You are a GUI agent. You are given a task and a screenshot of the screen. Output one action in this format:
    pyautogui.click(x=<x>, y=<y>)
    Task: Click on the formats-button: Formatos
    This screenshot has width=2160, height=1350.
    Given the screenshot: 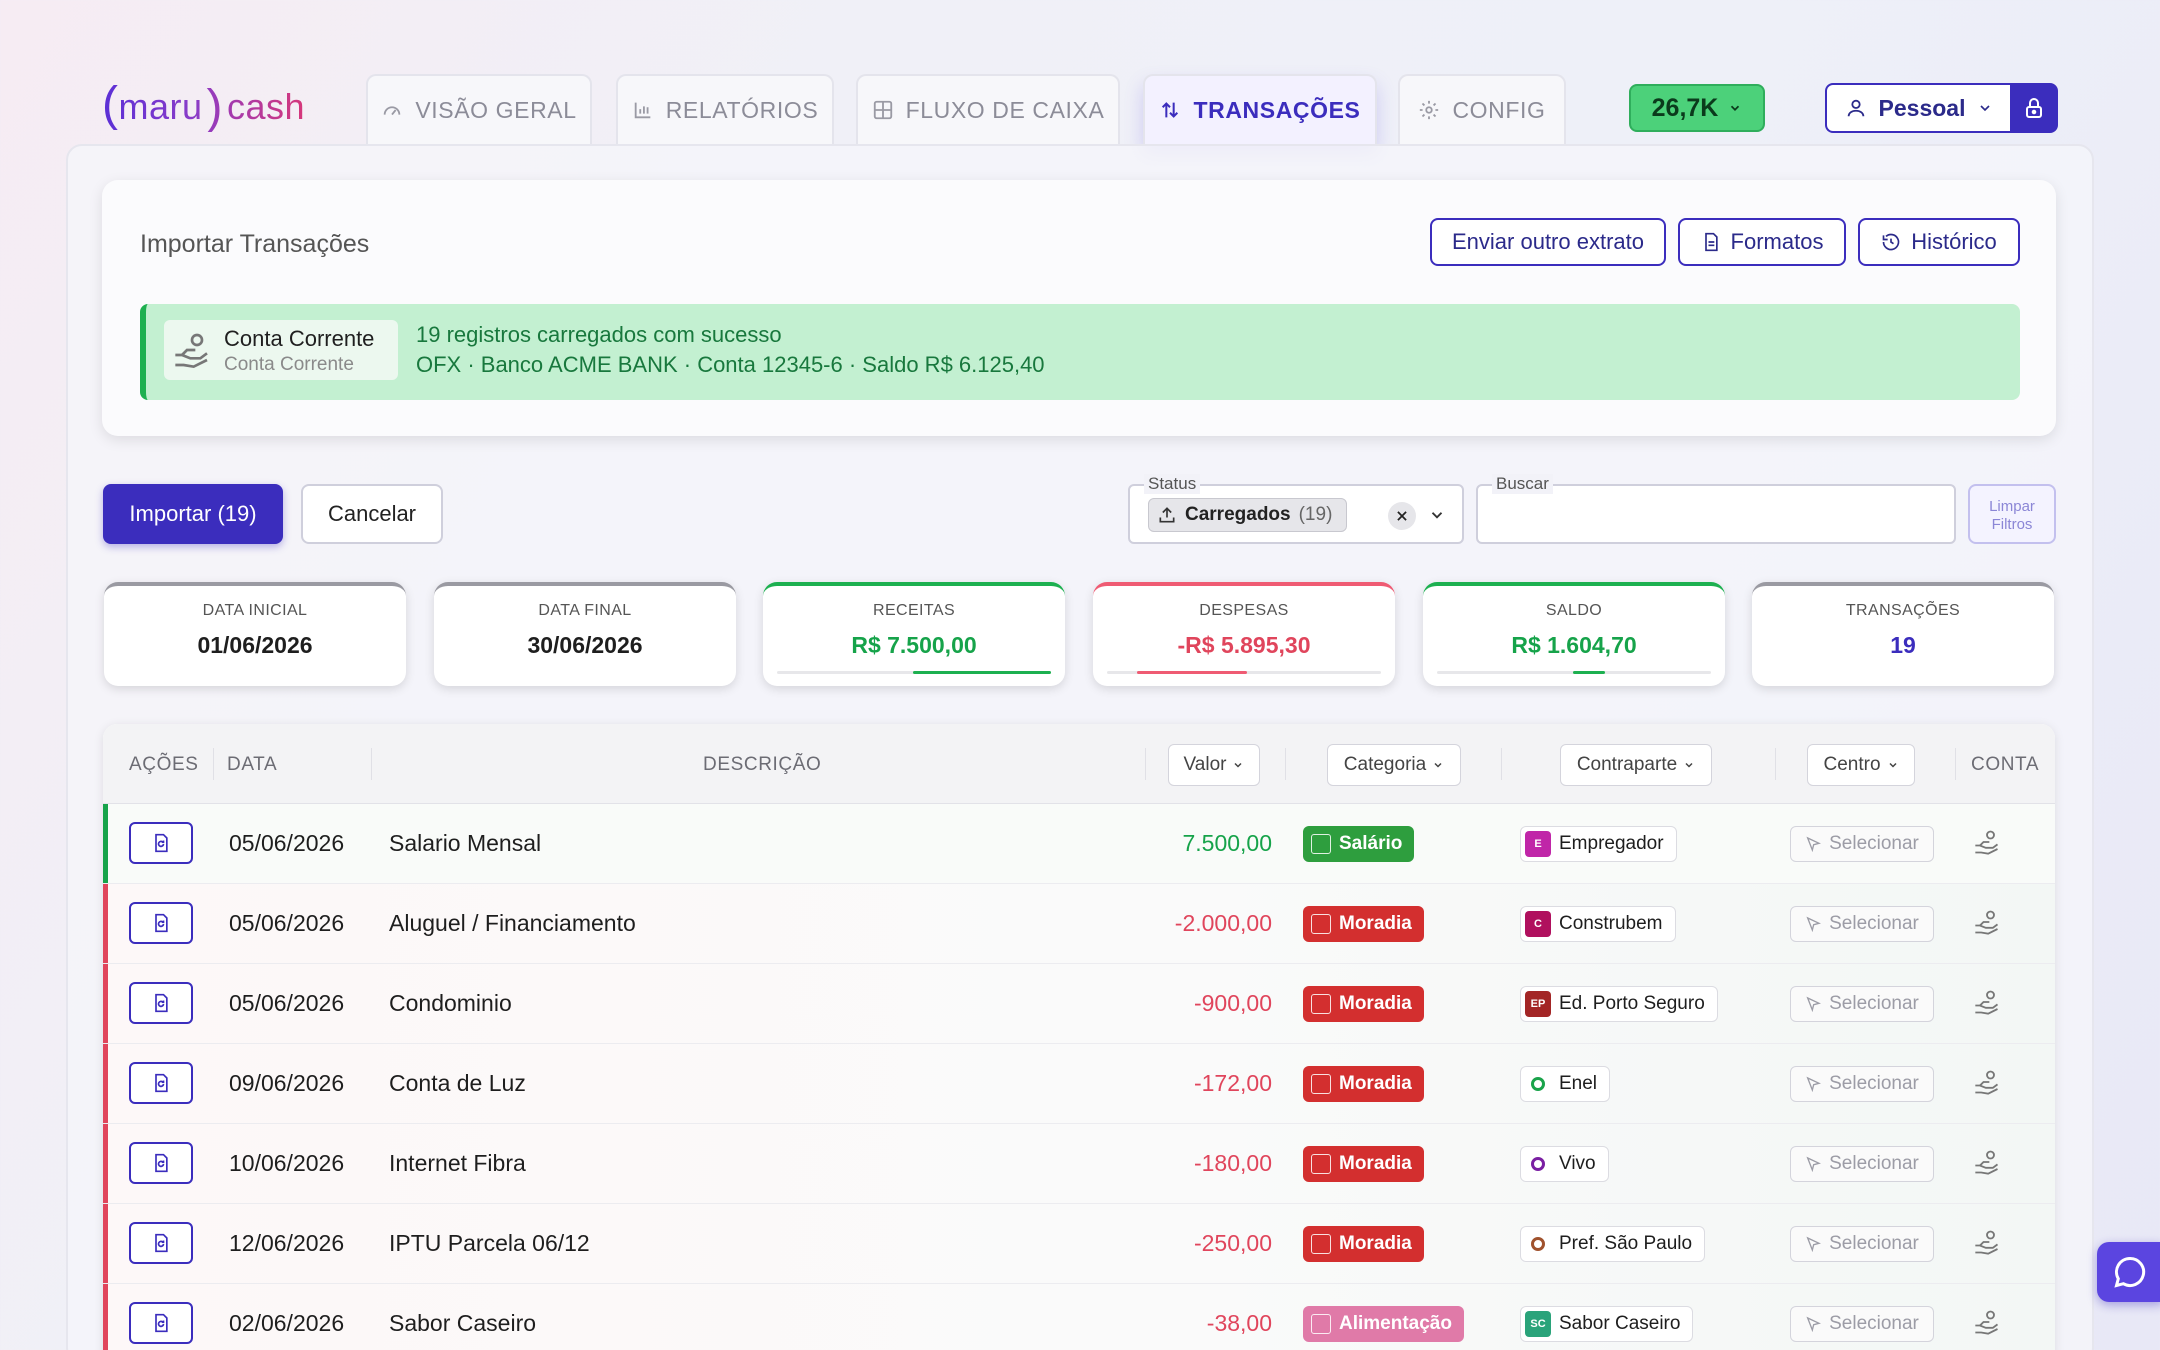 What is the action you would take?
    pyautogui.click(x=1762, y=242)
    